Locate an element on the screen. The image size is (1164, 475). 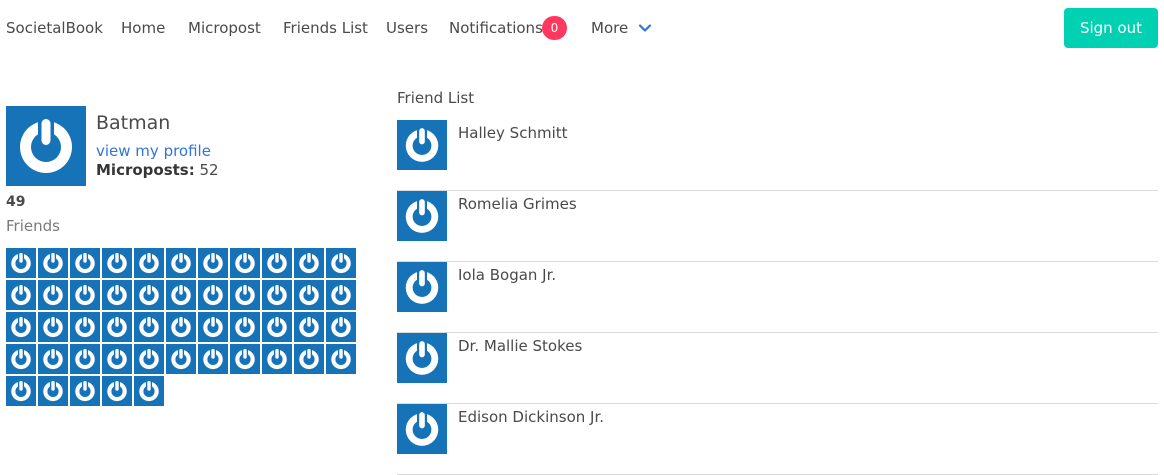
friend-name: Romelia Grimes is located at coordinates (517, 204).